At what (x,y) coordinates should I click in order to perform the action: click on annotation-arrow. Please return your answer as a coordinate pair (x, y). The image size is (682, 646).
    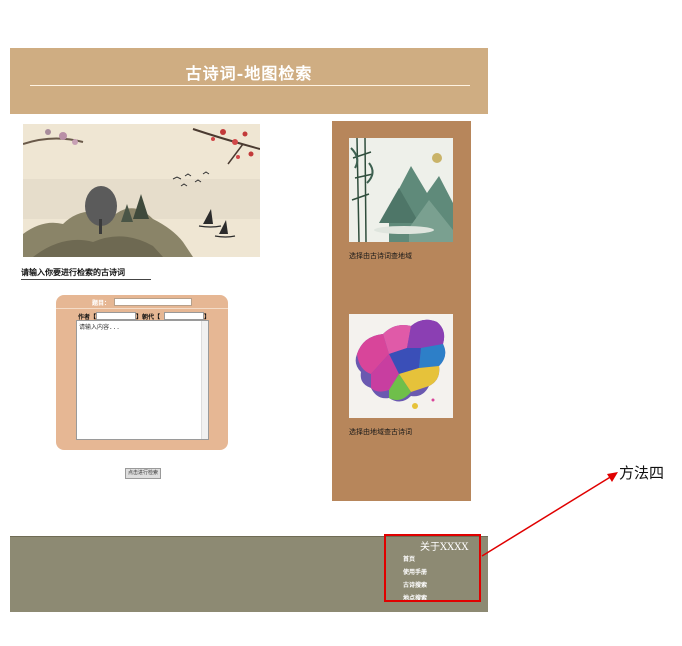
    Looking at the image, I should click on (549, 514).